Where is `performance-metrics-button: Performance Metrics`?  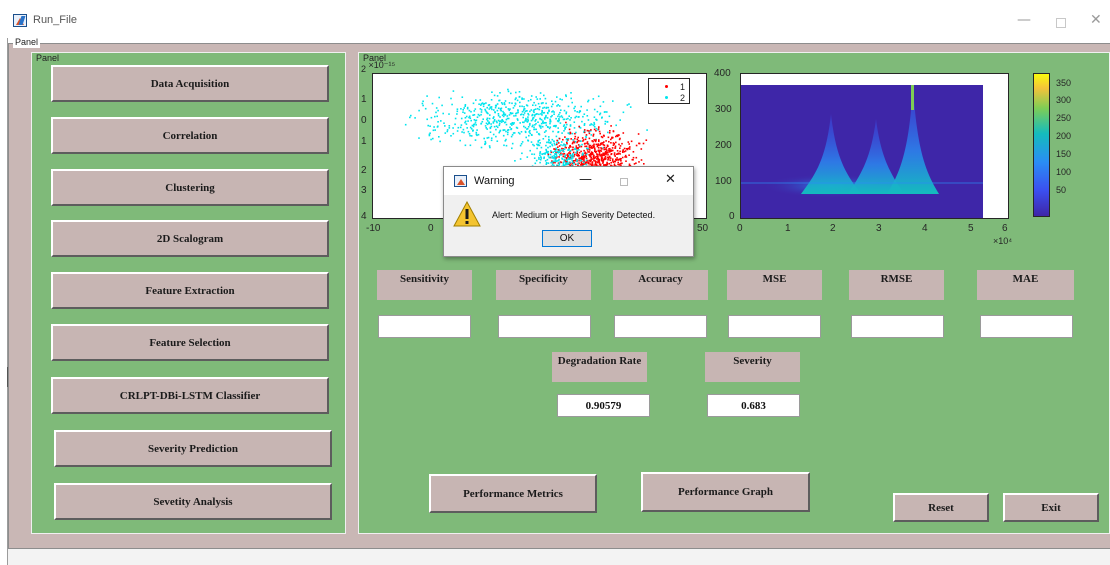
performance-metrics-button: Performance Metrics is located at coordinates (513, 493).